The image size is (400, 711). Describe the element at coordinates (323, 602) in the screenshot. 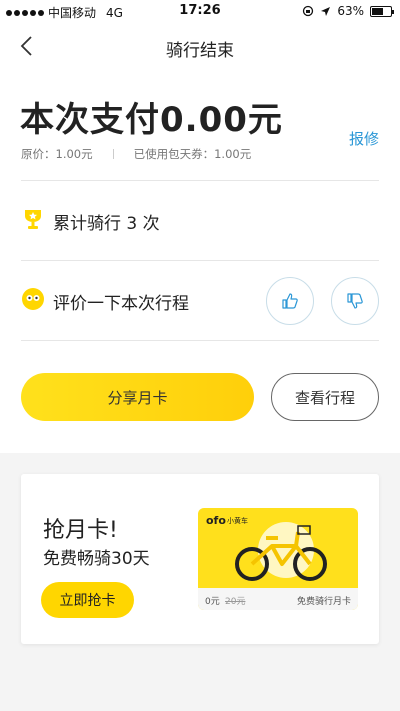

I see `card-caption: 免费骑行月卡` at that location.